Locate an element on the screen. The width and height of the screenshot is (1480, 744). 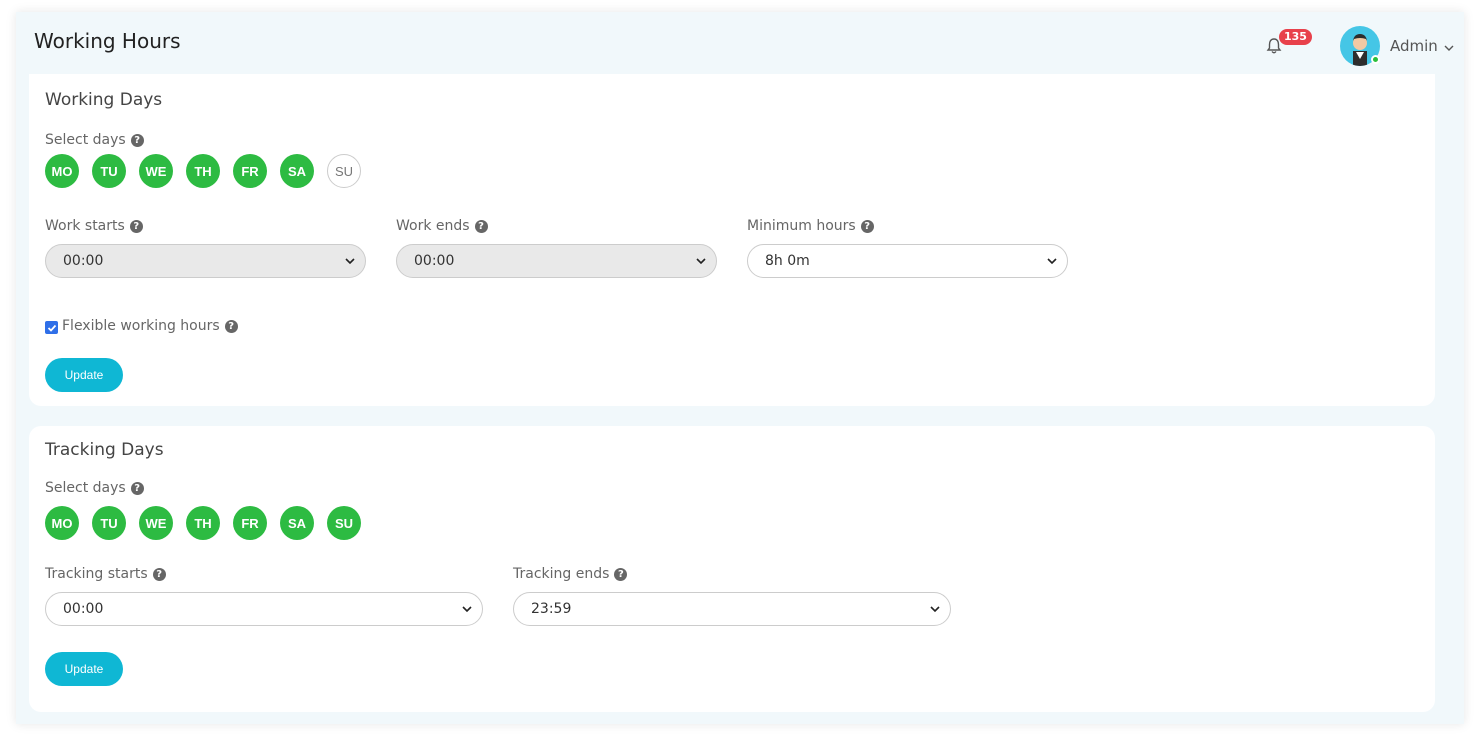
page-title: Working Hours is located at coordinates (107, 41).